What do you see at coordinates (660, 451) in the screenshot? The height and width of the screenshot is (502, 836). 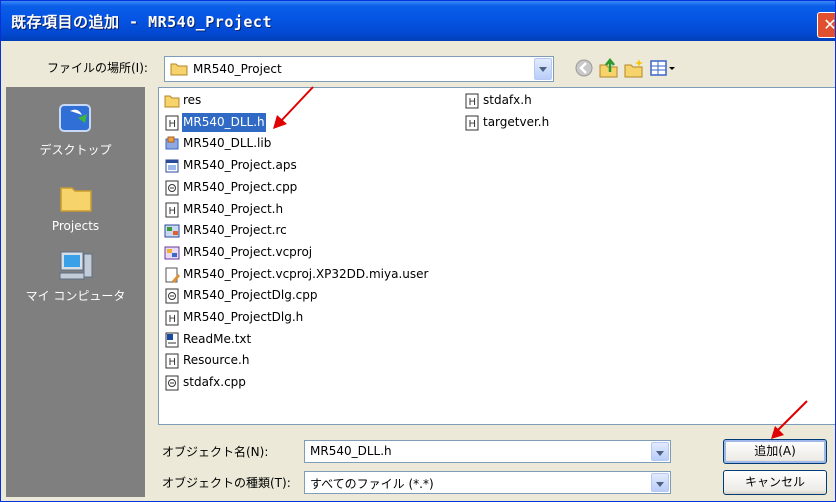 I see `object-name-dropdown-button` at bounding box center [660, 451].